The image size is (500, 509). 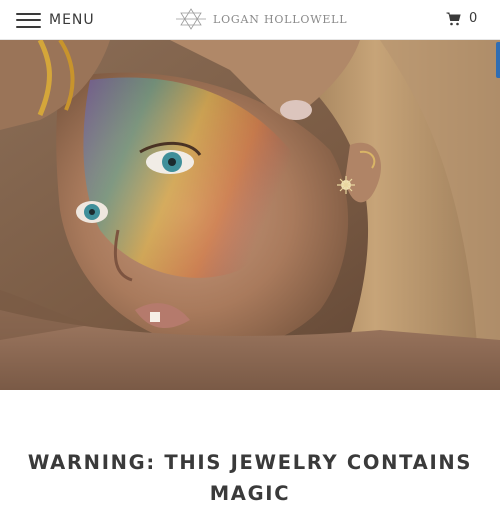 I want to click on logo-text: LOGAN HOLLOWELL, so click(x=280, y=19).